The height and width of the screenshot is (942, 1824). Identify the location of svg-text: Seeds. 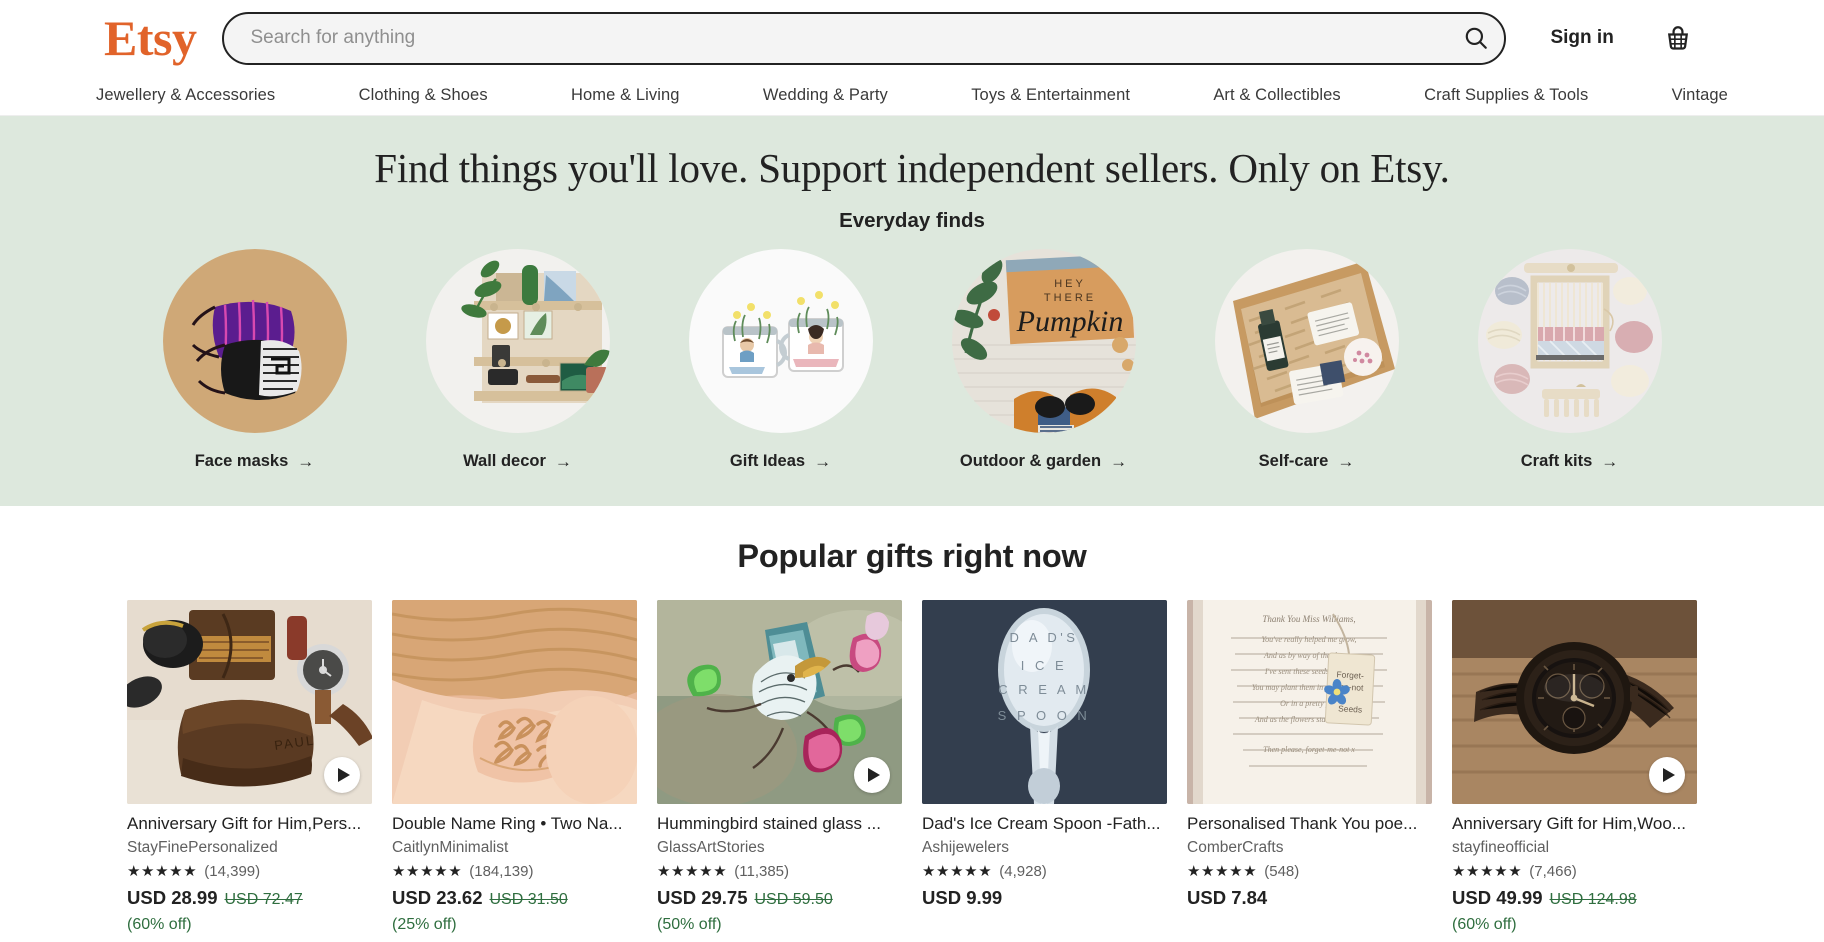
(1350, 708).